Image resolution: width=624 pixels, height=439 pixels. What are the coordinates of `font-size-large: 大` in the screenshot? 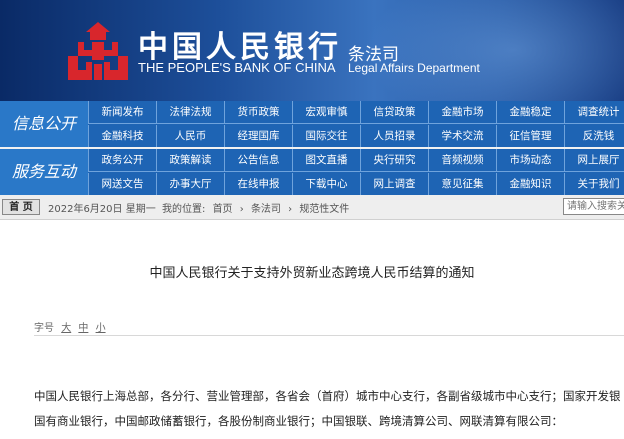 It's located at (66, 328).